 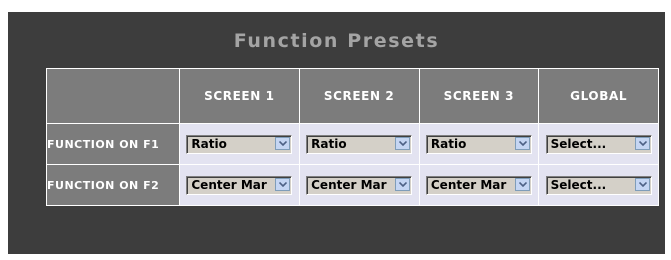 I want to click on panel-title: Function Presets, so click(x=336, y=41).